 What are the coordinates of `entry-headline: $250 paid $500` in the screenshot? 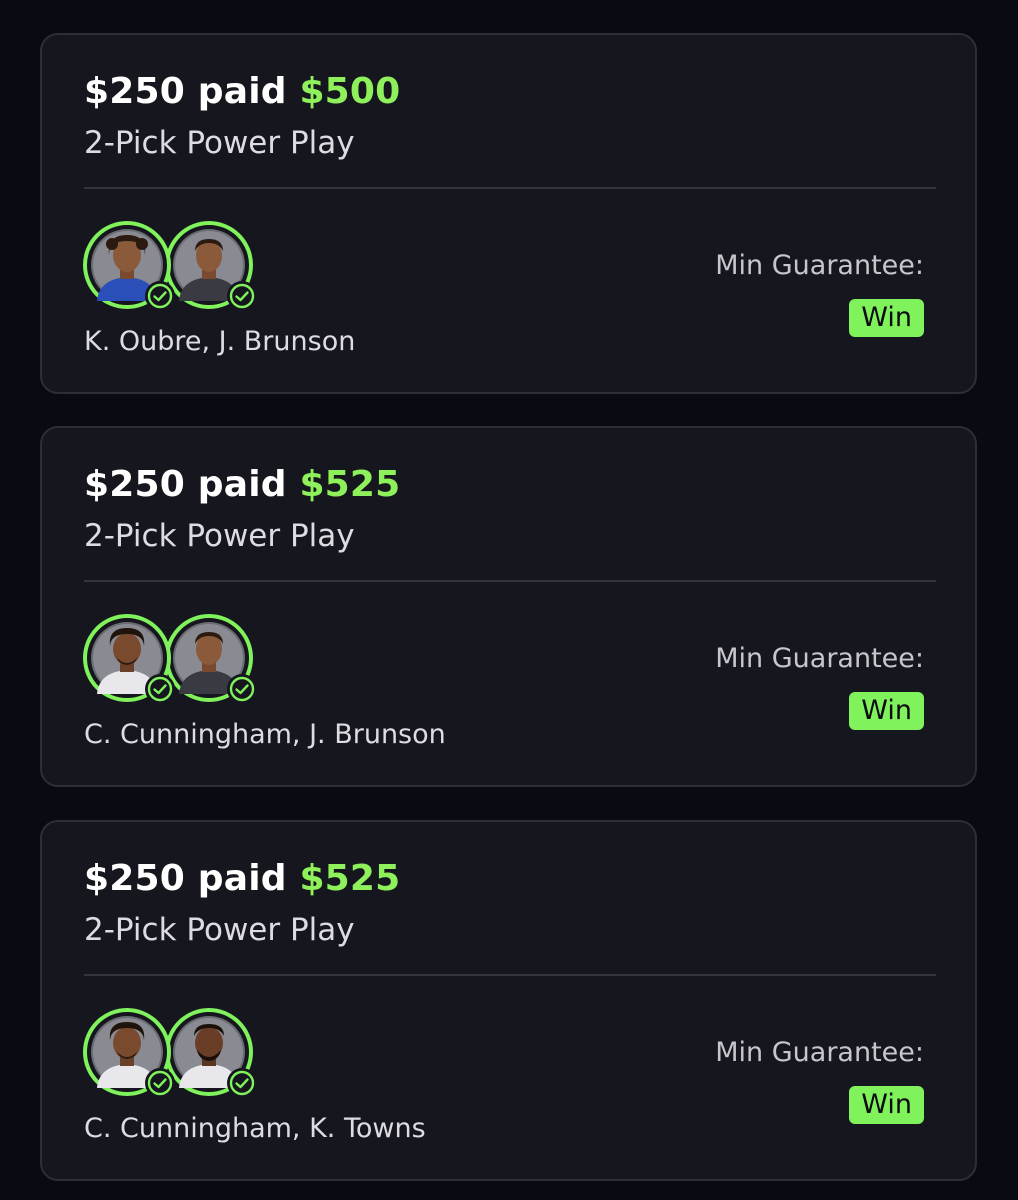 It's located at (242, 91).